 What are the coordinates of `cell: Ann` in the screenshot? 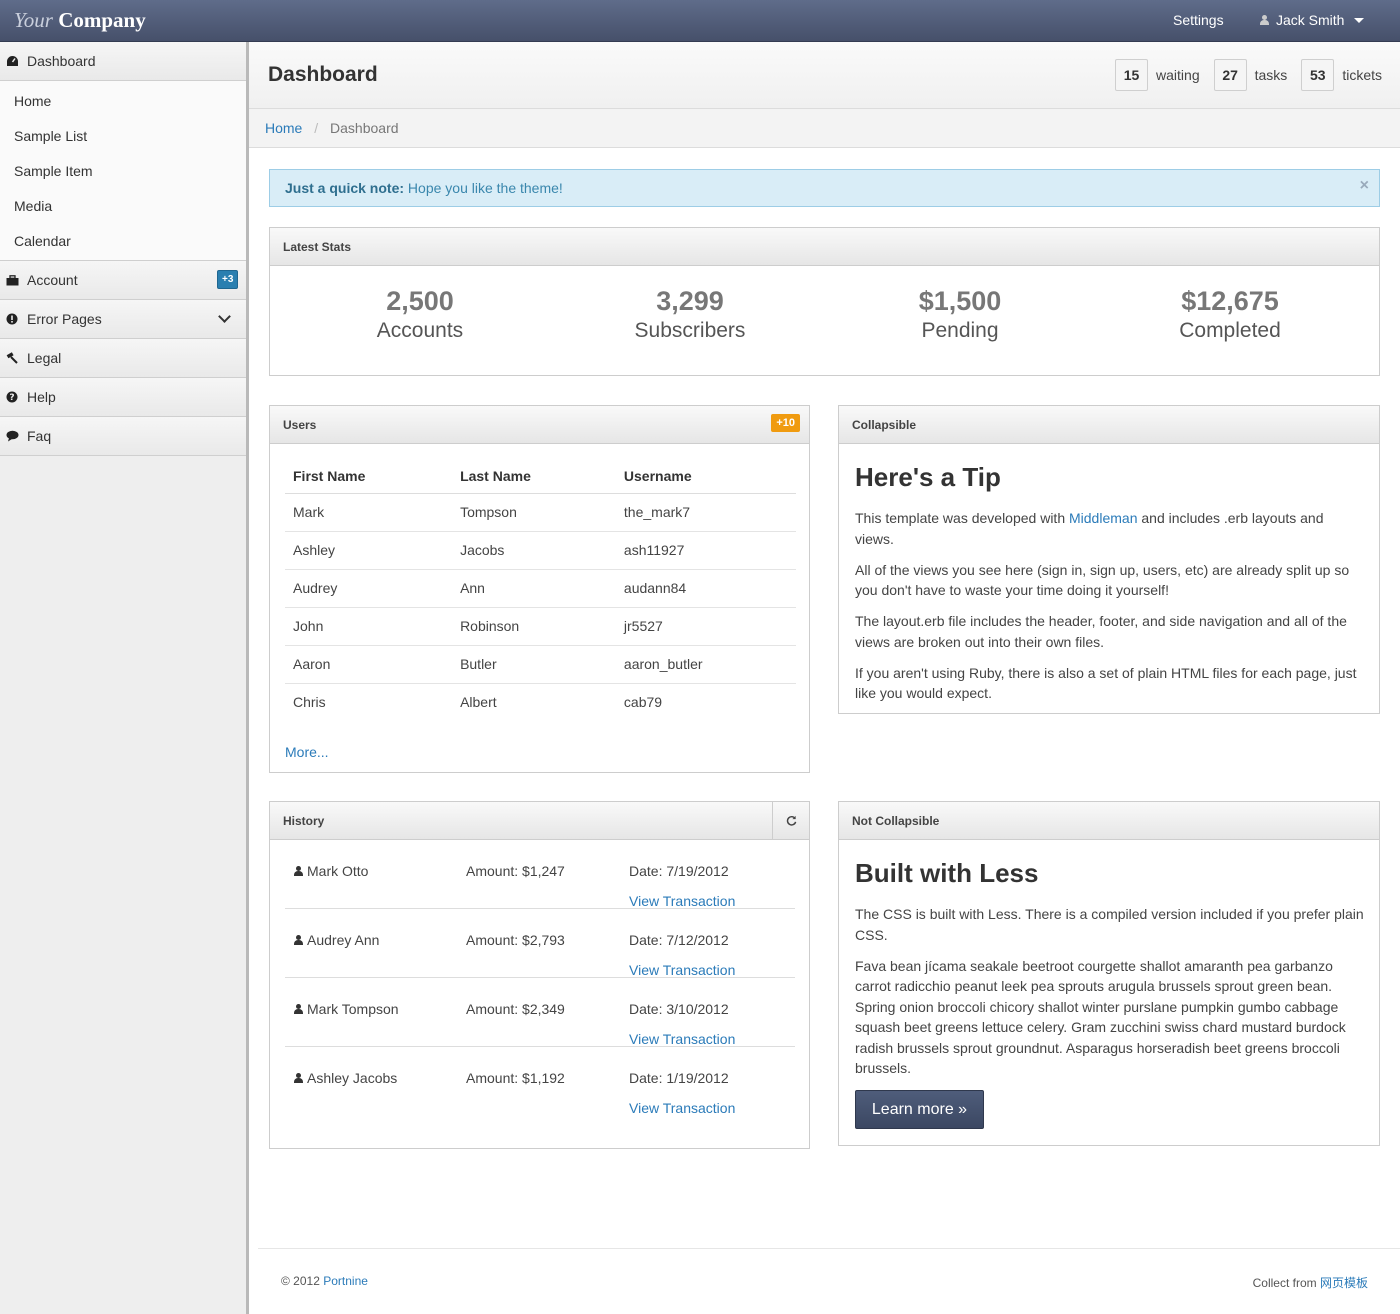 It's located at (534, 588).